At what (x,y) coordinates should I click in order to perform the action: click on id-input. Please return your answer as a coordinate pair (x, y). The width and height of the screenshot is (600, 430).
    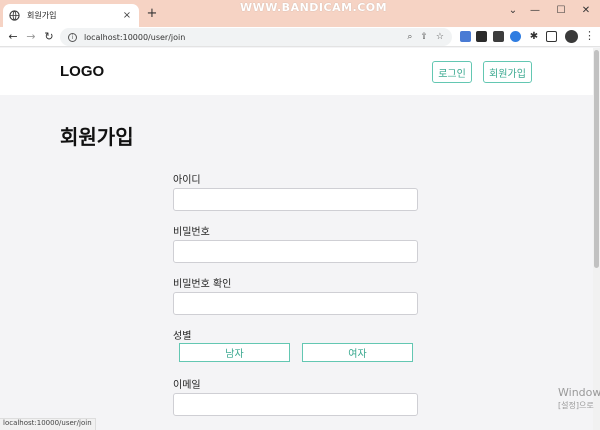
    Looking at the image, I should click on (295, 199).